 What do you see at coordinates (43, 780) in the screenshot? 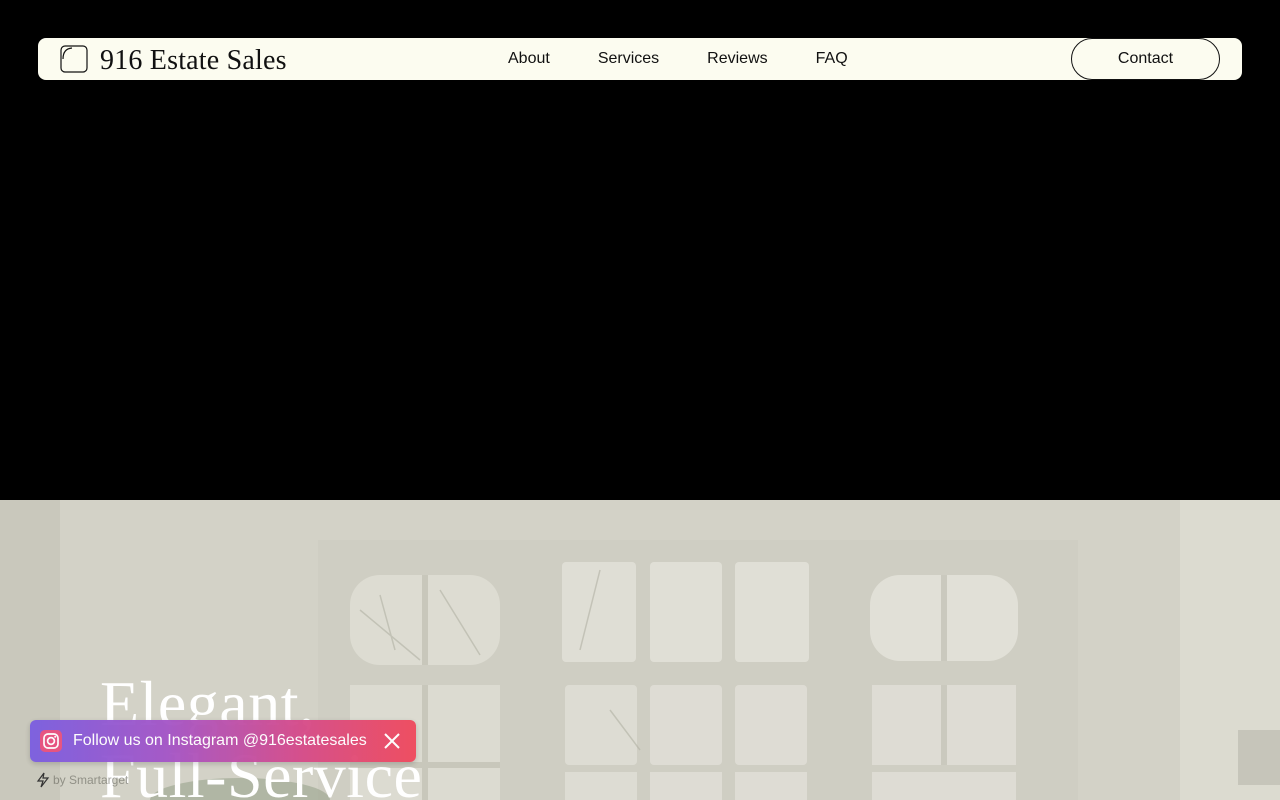
I see `lightning-icon` at bounding box center [43, 780].